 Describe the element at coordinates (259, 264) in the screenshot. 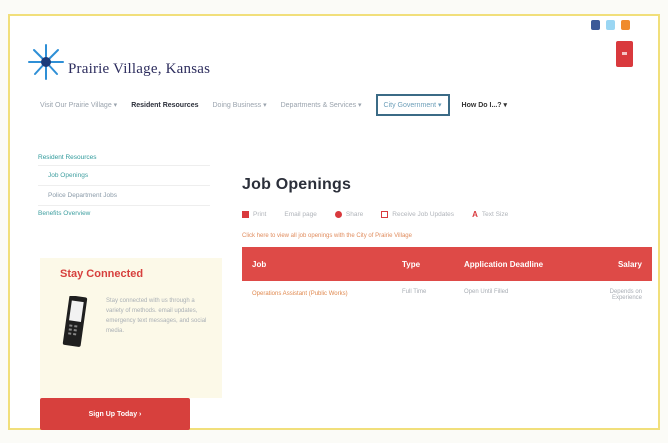

I see `col-header-job: Job` at that location.